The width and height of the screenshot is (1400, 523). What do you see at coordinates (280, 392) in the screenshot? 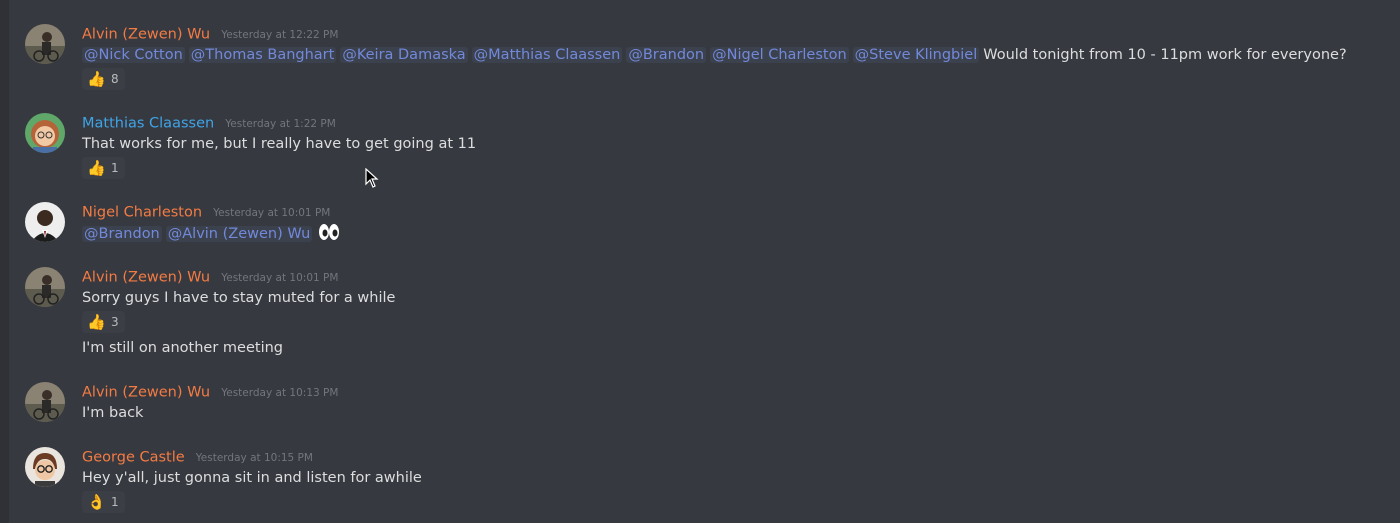
I see `timestamp: Yesterday at 10:13 PM` at bounding box center [280, 392].